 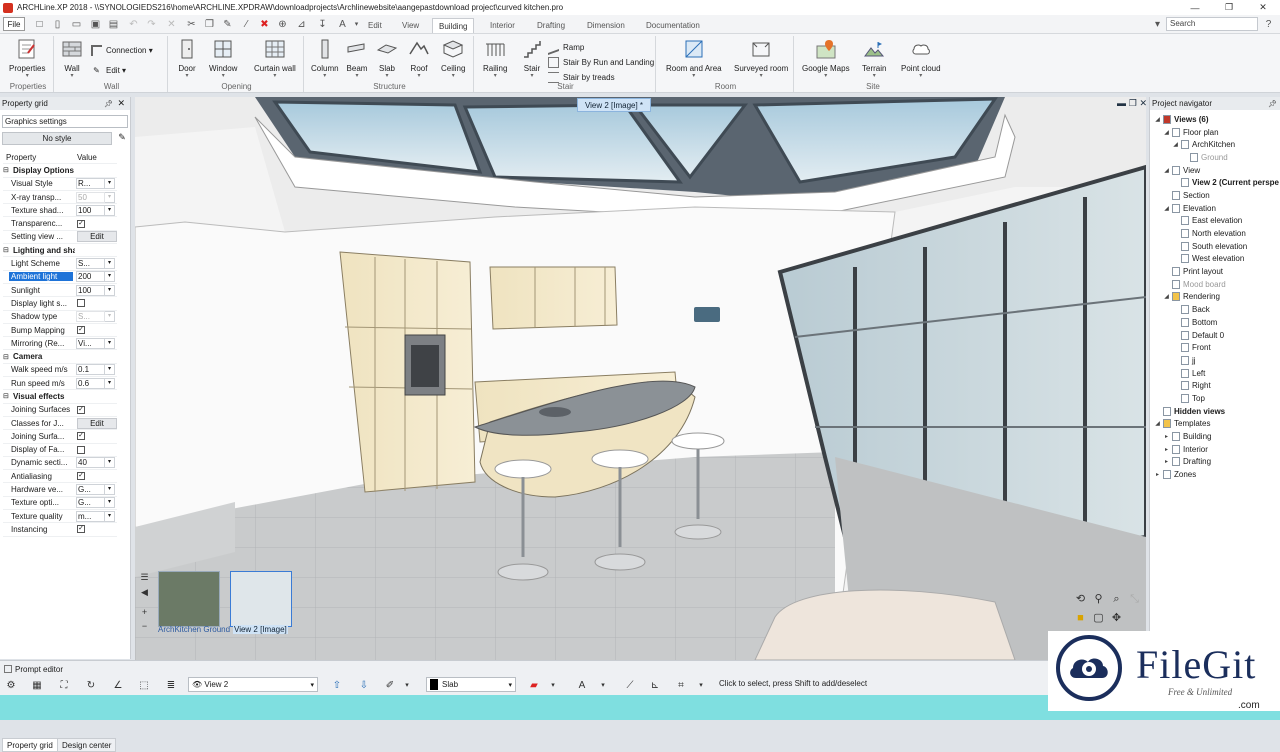 What do you see at coordinates (133, 24) in the screenshot?
I see `undo-icon: ↶` at bounding box center [133, 24].